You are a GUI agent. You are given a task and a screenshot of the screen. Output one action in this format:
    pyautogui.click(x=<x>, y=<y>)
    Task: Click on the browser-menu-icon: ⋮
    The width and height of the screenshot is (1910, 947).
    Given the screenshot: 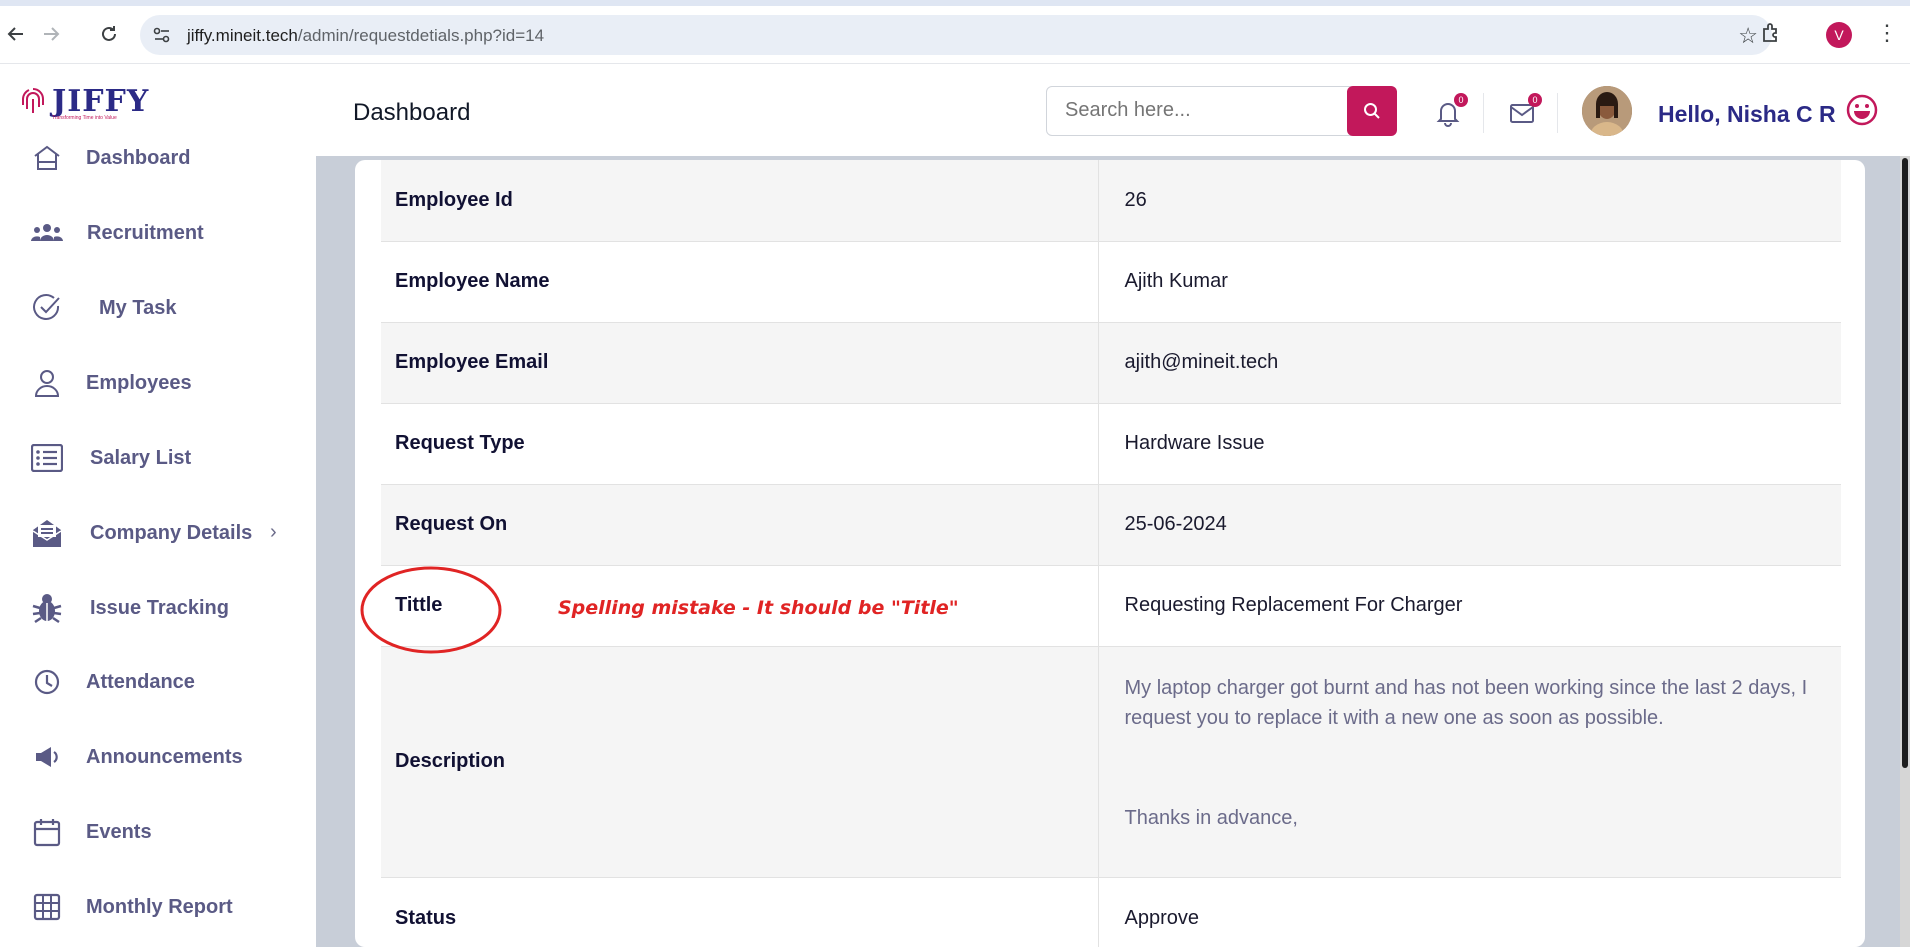 What is the action you would take?
    pyautogui.click(x=1887, y=33)
    